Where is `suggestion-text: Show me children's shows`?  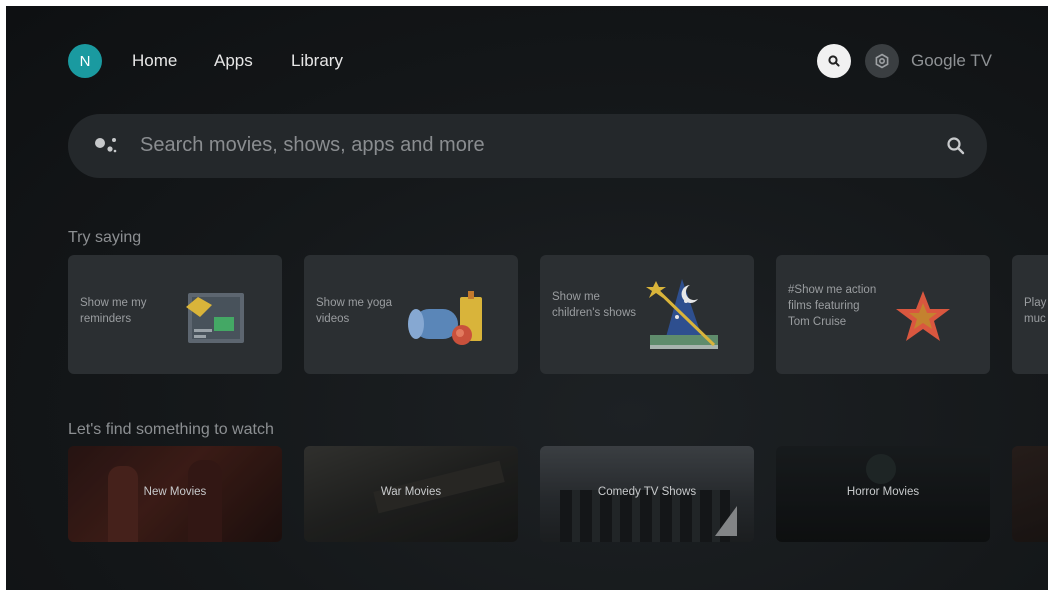
suggestion-text: Show me children's shows is located at coordinates (594, 305).